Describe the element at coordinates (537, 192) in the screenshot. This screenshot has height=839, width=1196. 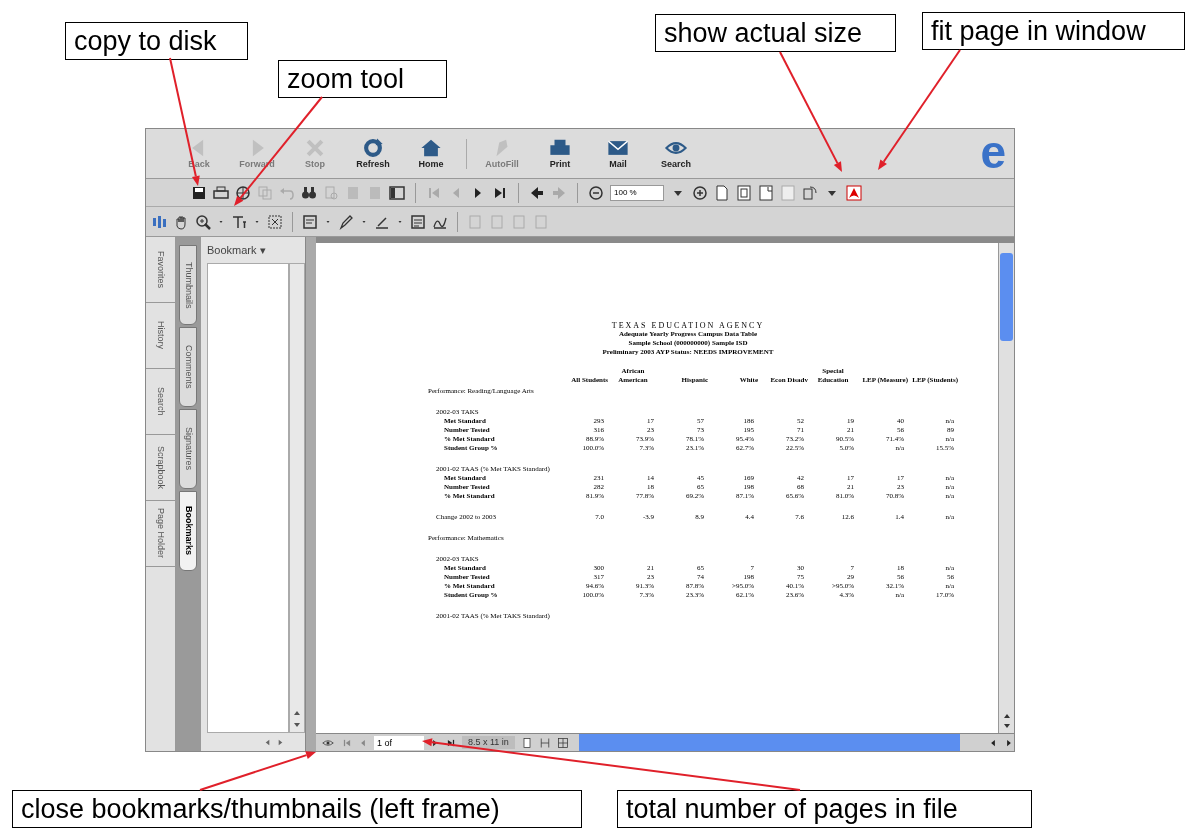
I see `back-arrow-icon` at that location.